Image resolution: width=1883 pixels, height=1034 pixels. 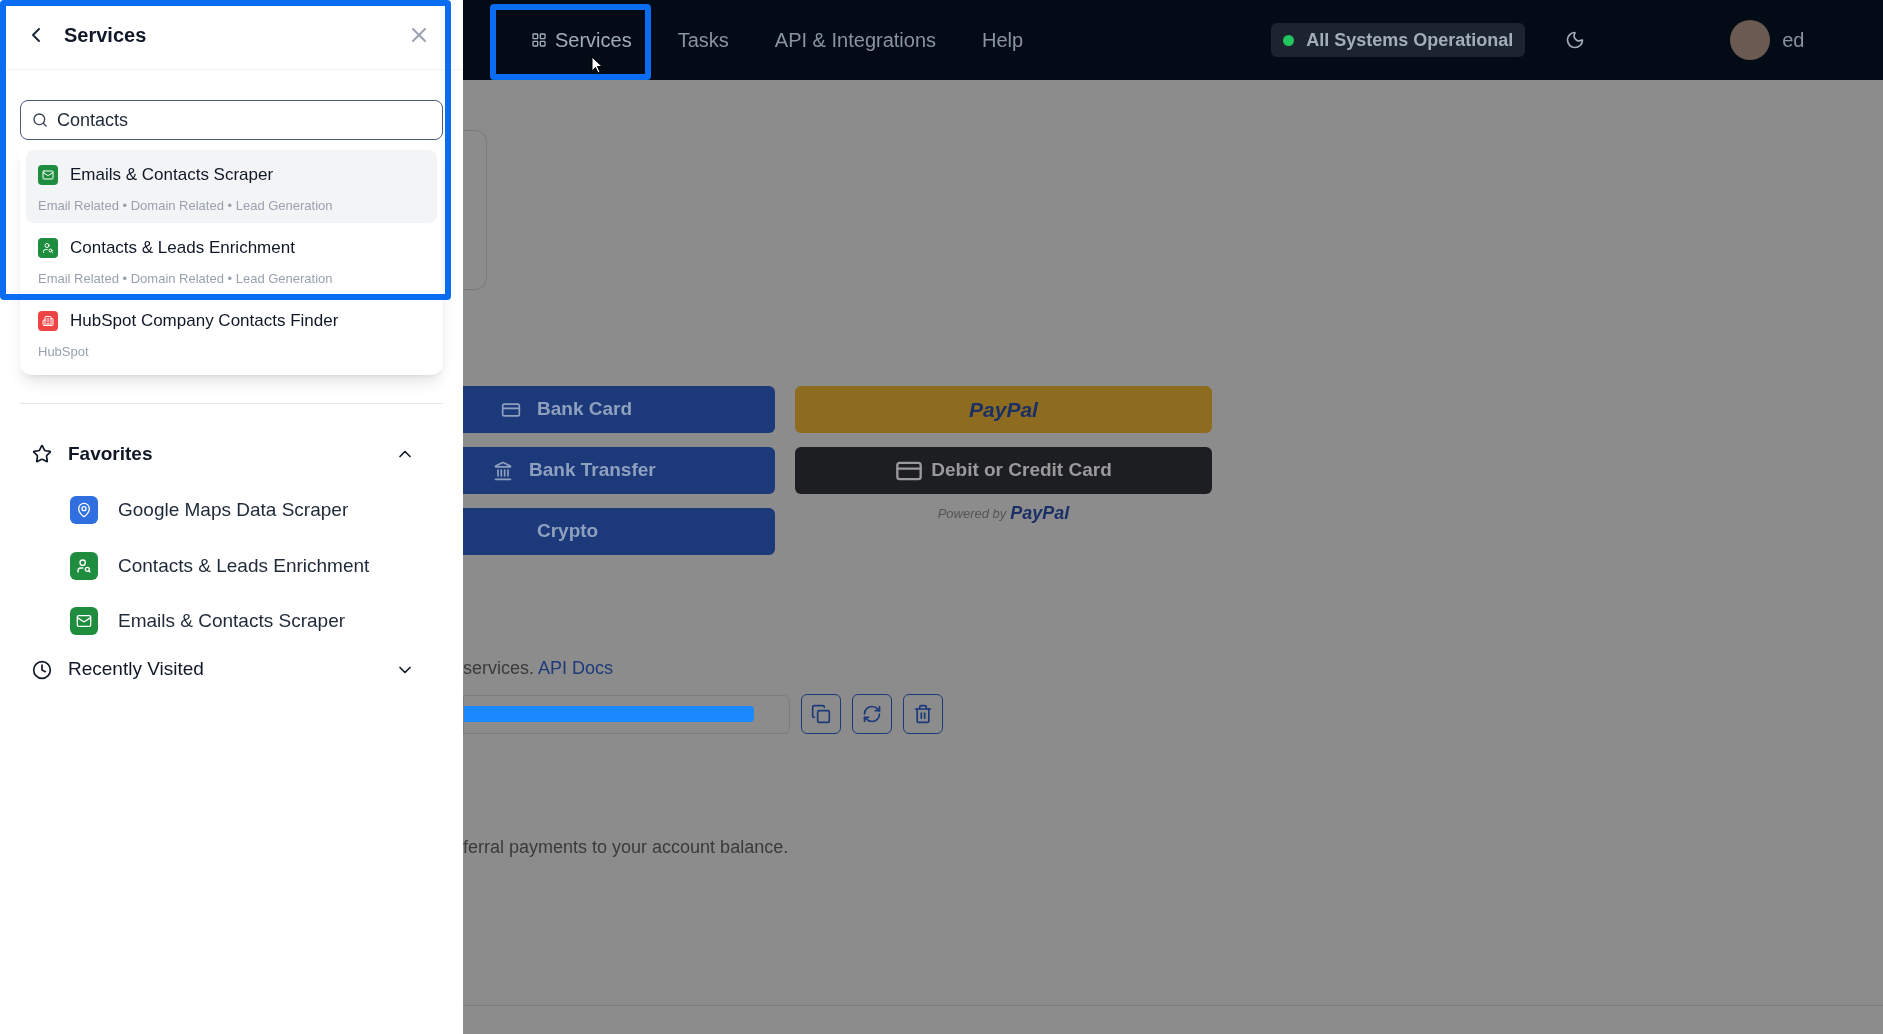 I want to click on result-title: Emails & Contacts Scraper, so click(x=172, y=175).